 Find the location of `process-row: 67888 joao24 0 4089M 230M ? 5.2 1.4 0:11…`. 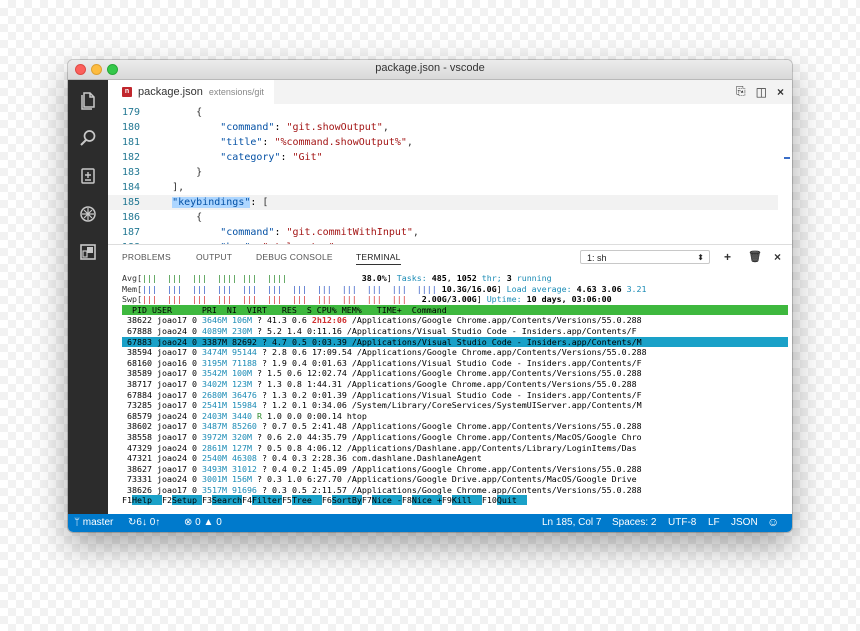

process-row: 67888 joao24 0 4089M 230M ? 5.2 1.4 0:11… is located at coordinates (455, 331).